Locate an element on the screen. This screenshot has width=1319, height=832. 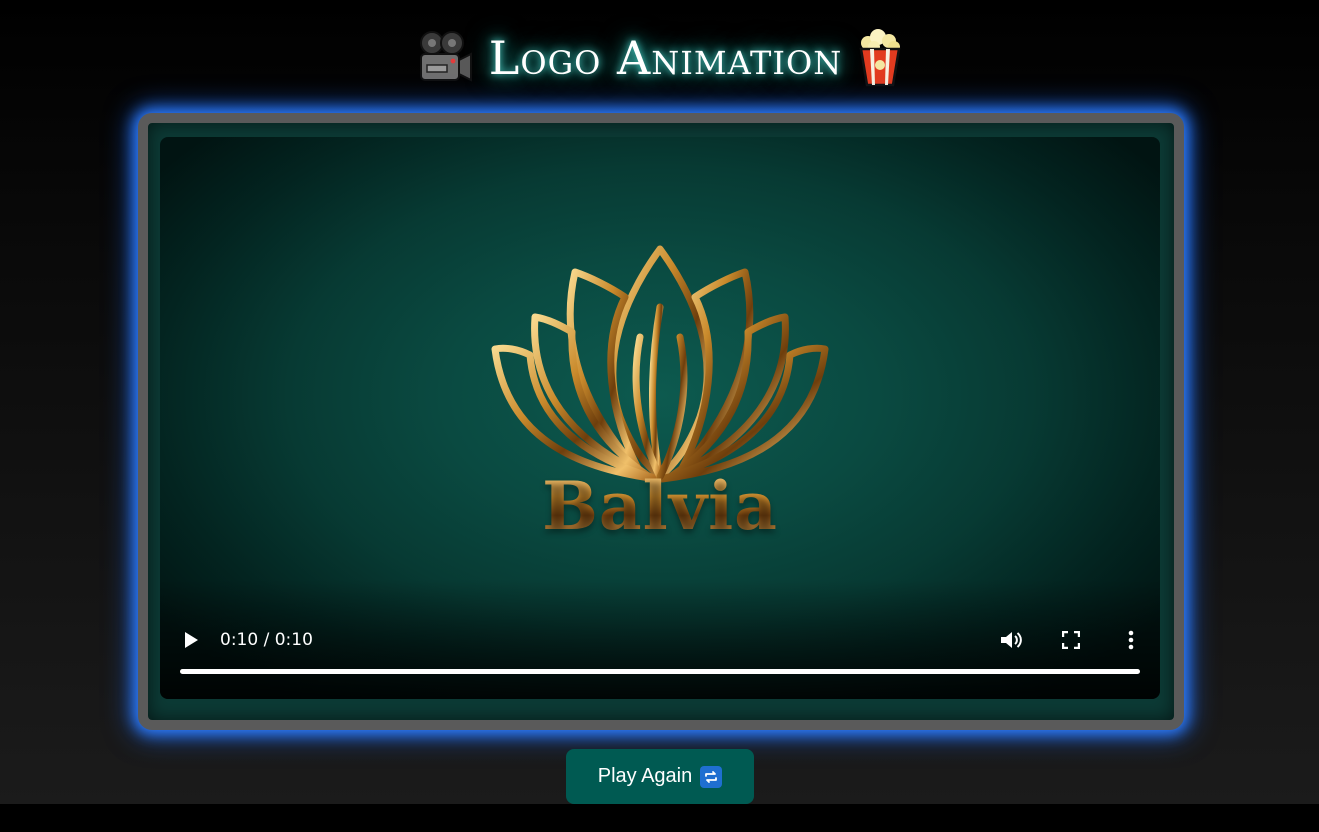
play-again-label: Play Again is located at coordinates (645, 776).